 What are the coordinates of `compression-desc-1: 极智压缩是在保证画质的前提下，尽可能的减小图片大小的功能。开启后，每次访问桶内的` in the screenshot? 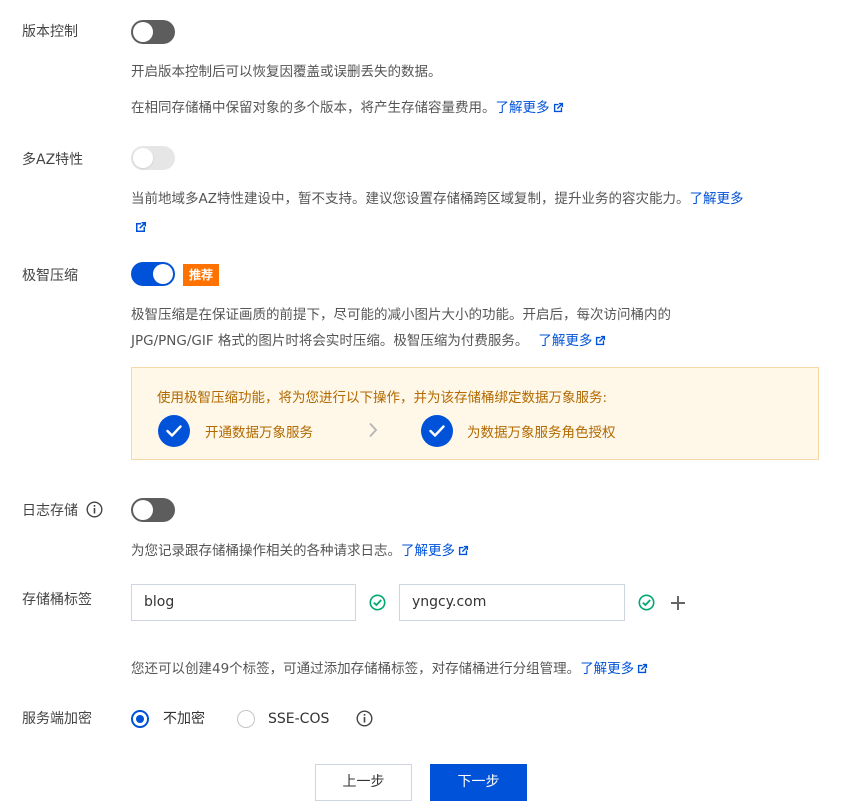 It's located at (401, 315).